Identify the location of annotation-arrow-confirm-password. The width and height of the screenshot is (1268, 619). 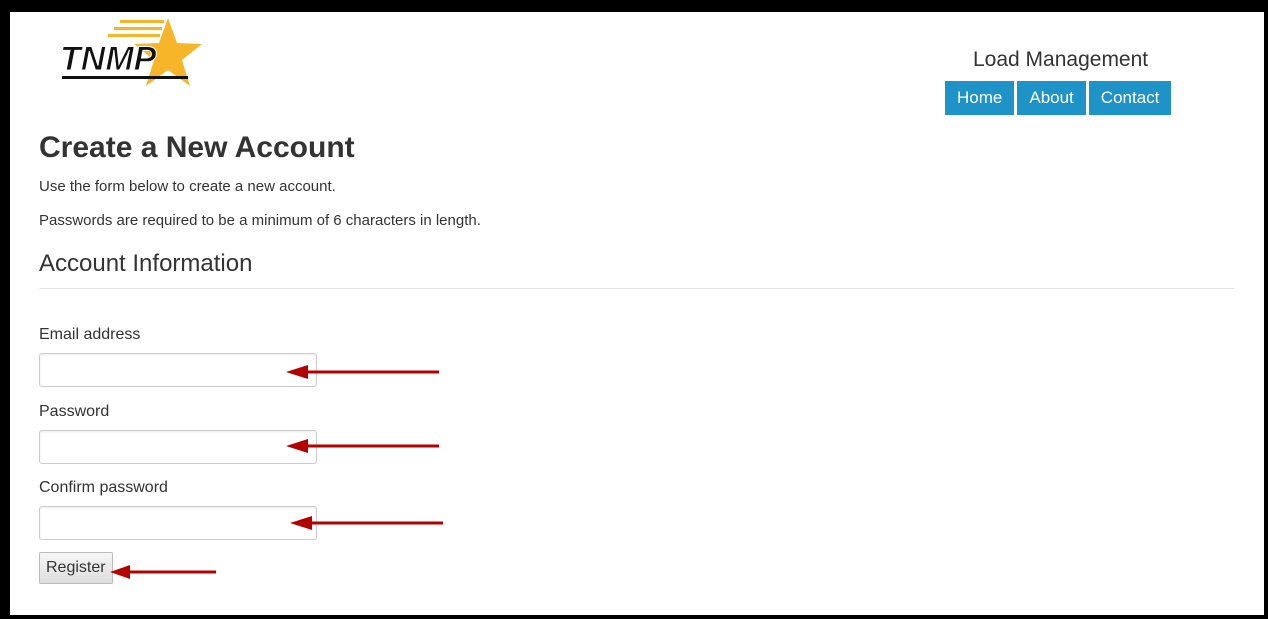
(366, 523).